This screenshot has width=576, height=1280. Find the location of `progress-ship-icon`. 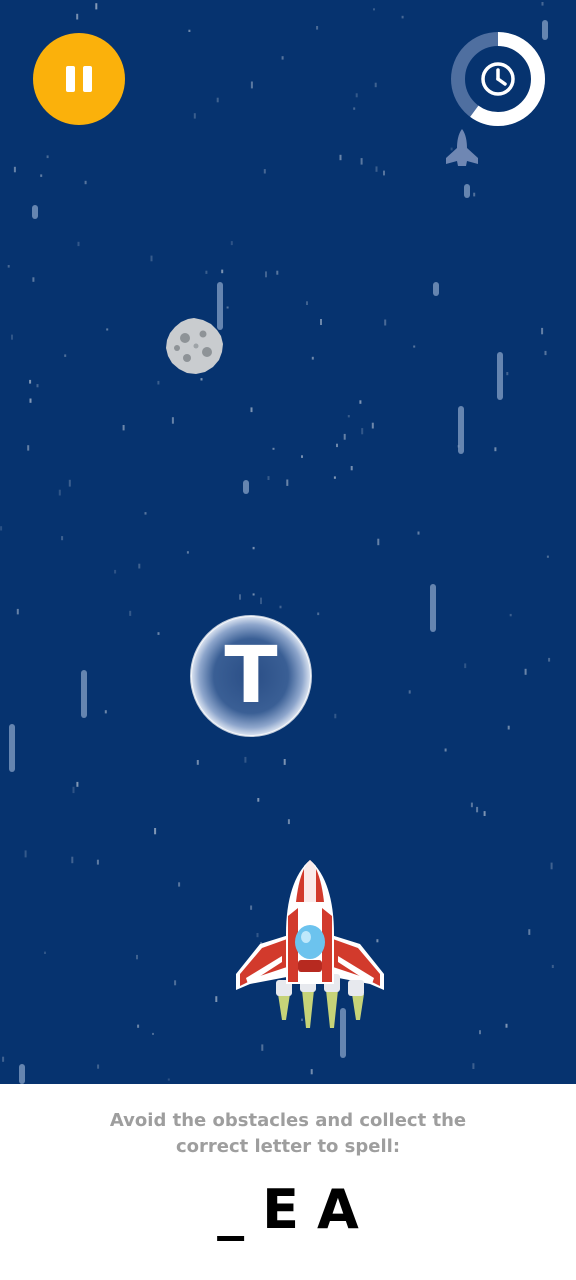

progress-ship-icon is located at coordinates (462, 147).